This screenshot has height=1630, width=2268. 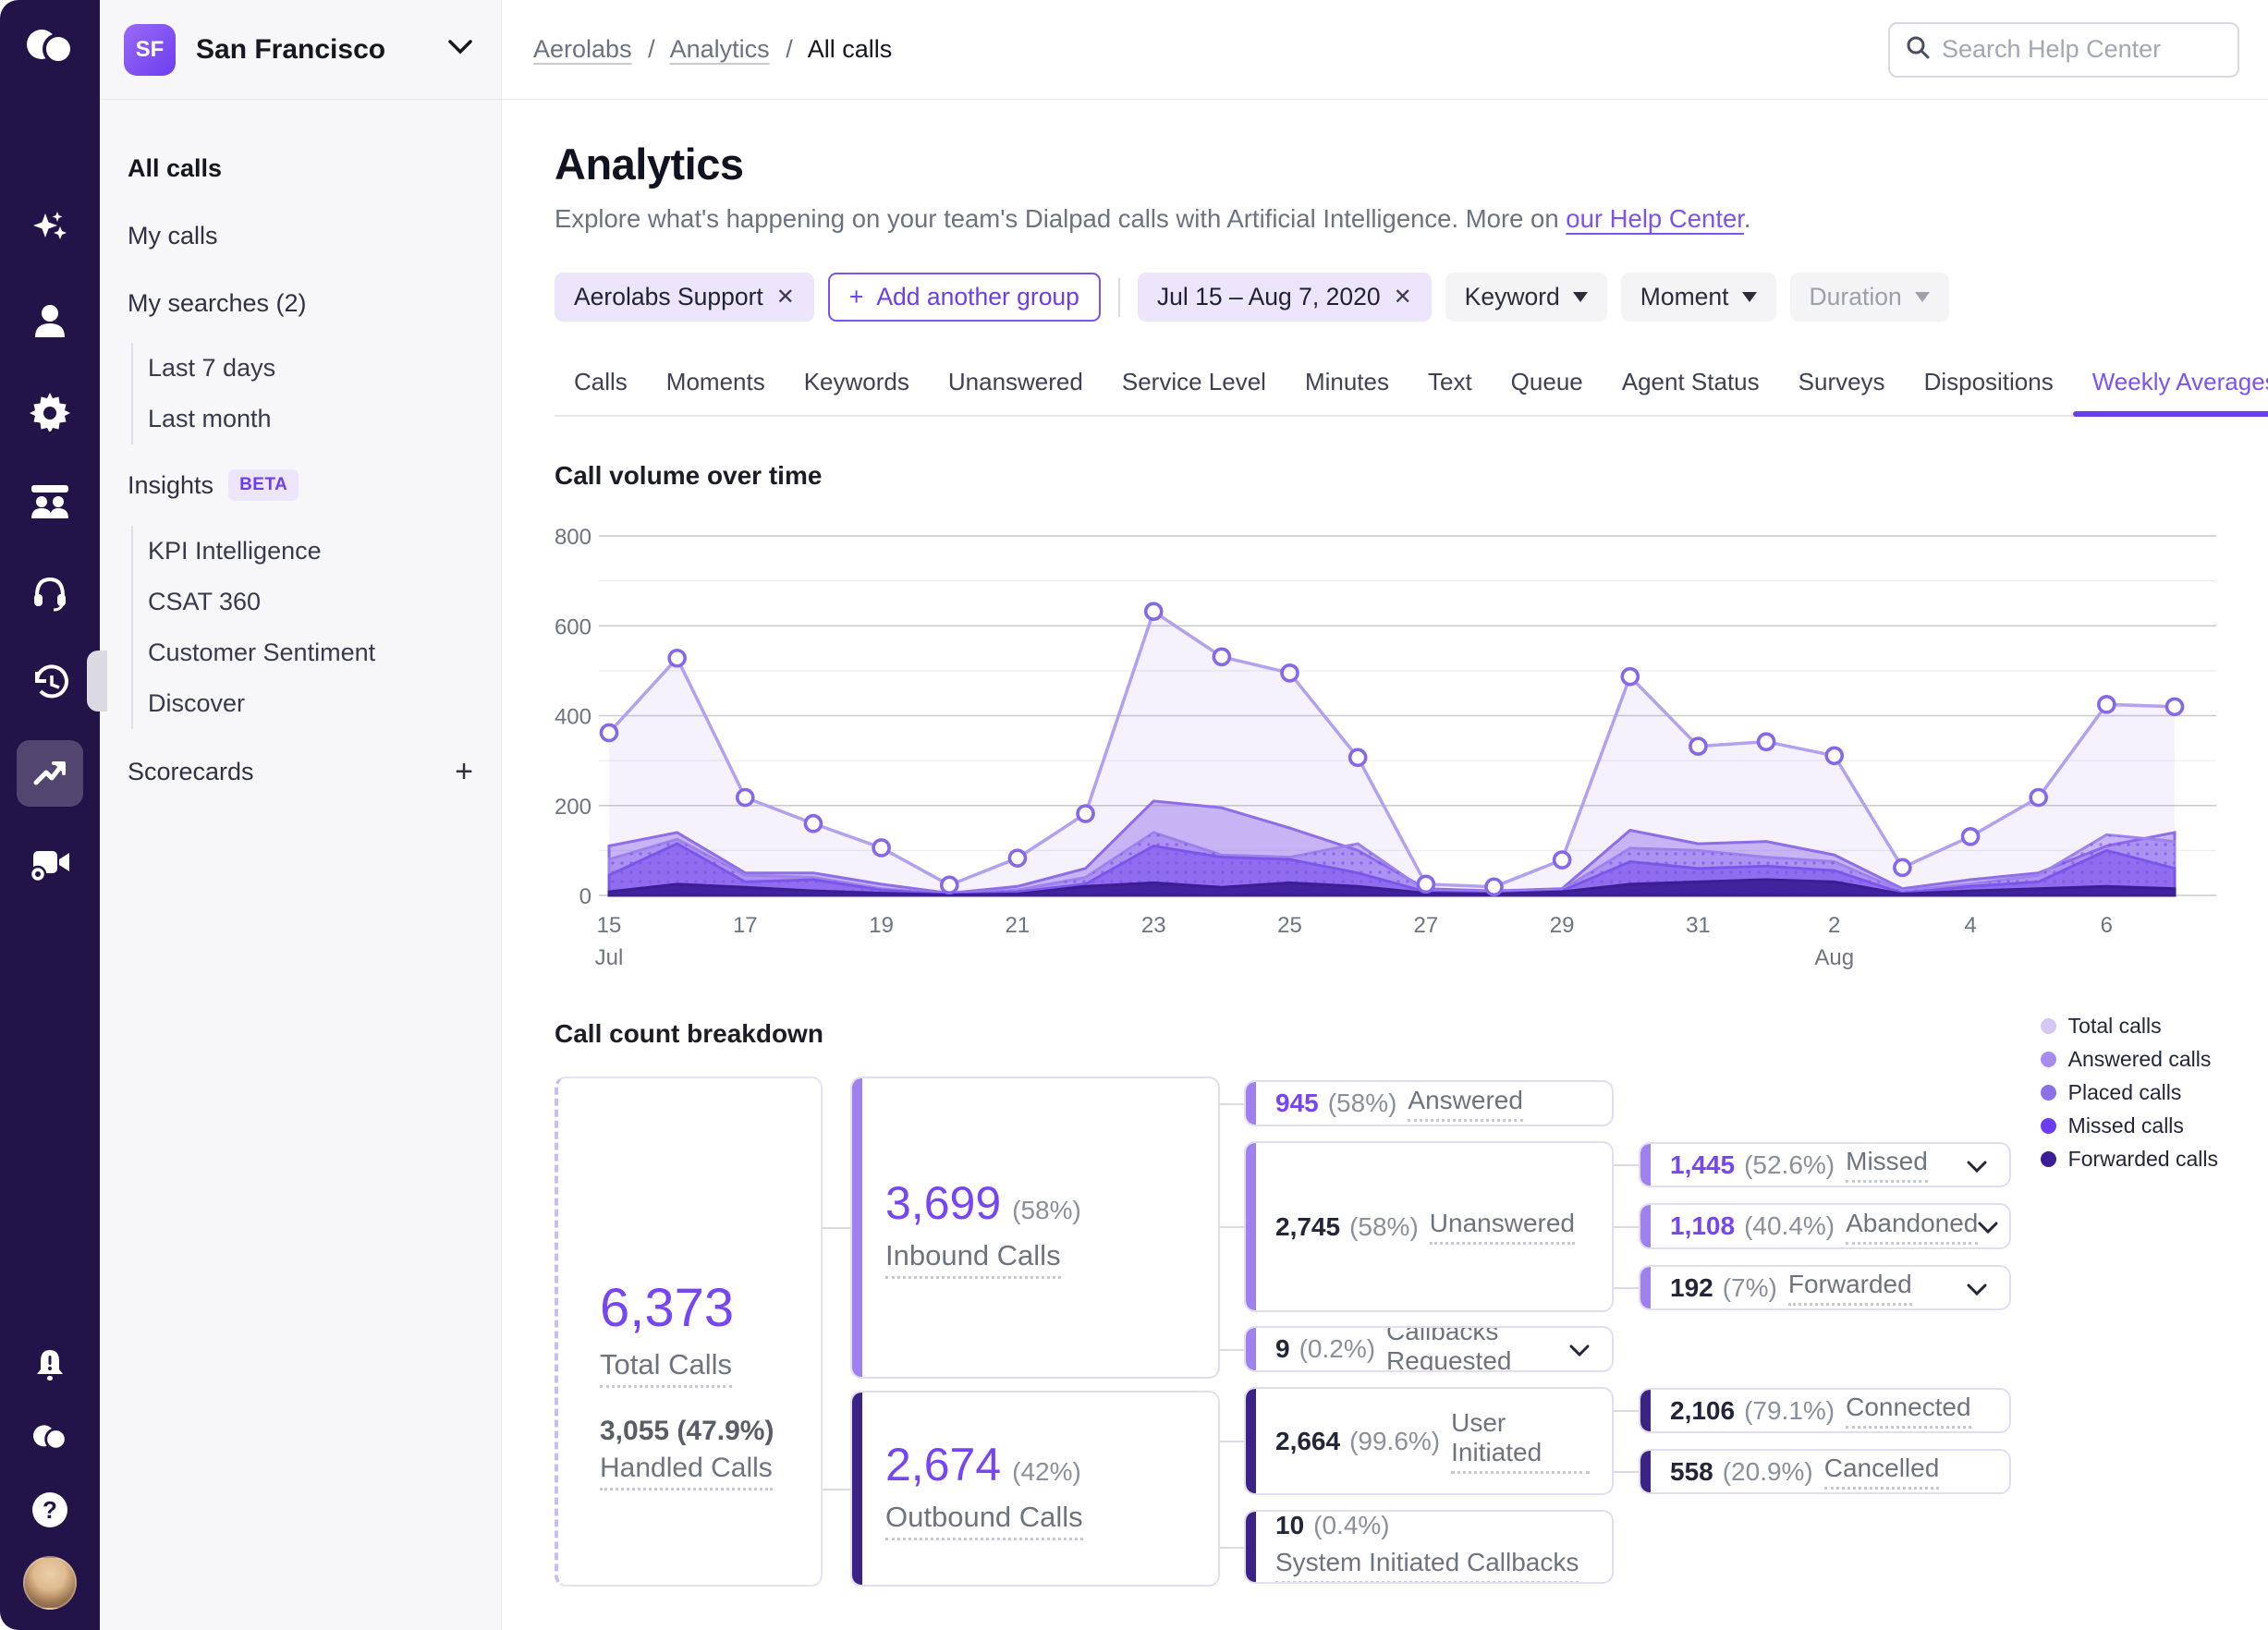 I want to click on remove-date-filter-icon: ✕, so click(x=1403, y=297).